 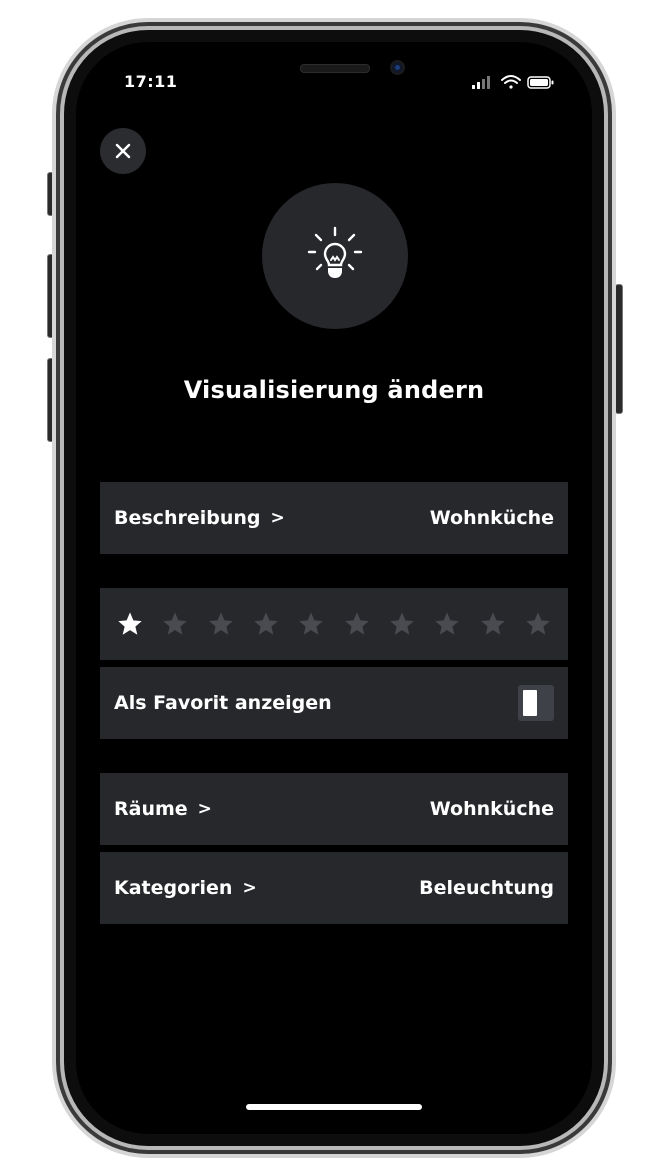 I want to click on rating-stars, so click(x=334, y=624).